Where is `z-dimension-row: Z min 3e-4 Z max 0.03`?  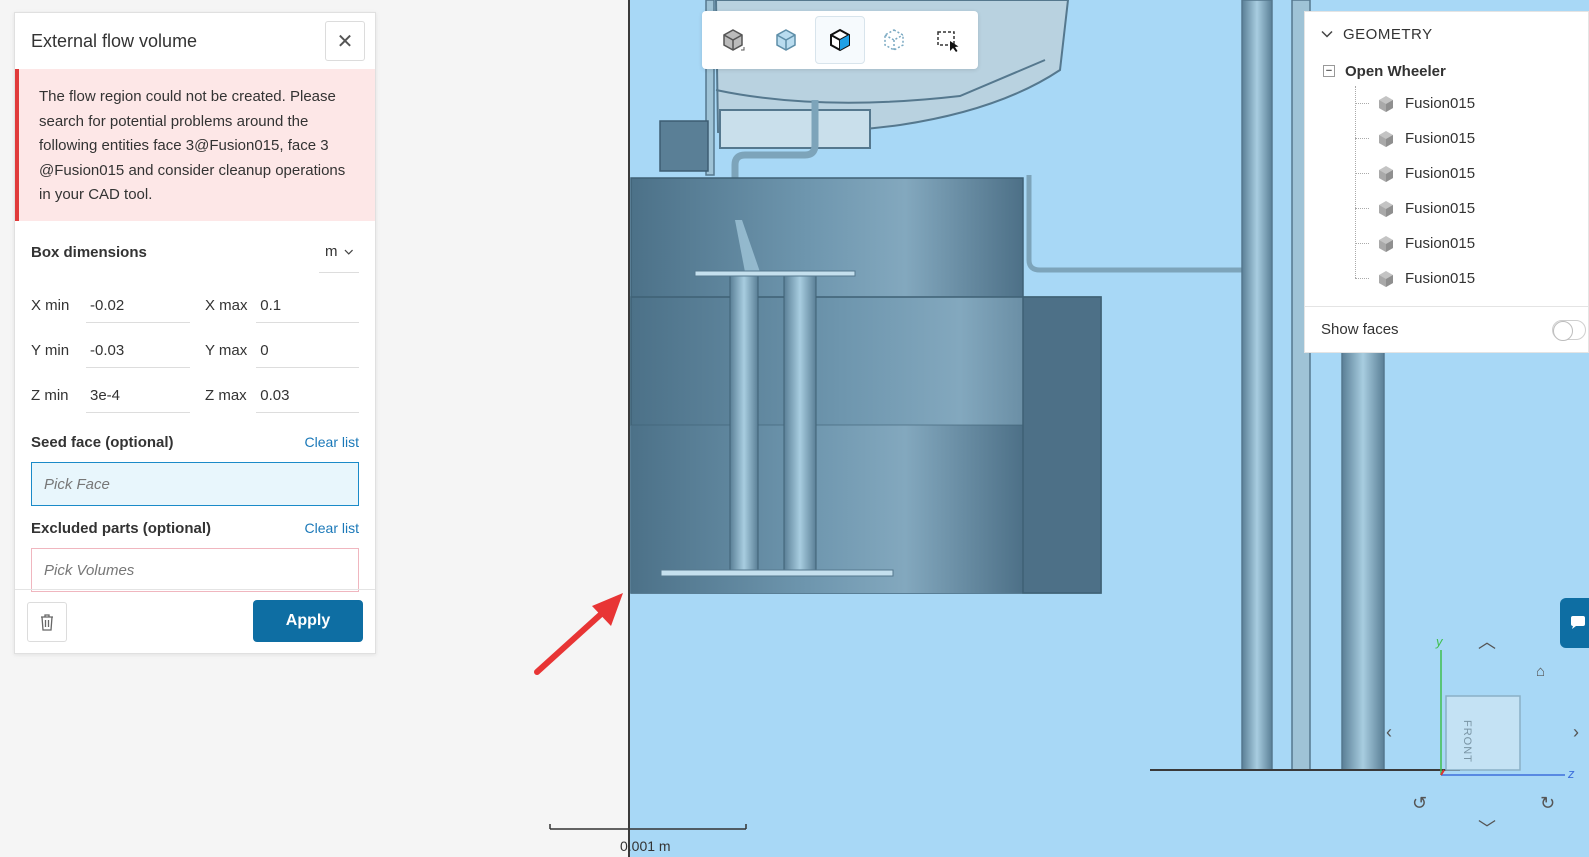 z-dimension-row: Z min 3e-4 Z max 0.03 is located at coordinates (195, 395).